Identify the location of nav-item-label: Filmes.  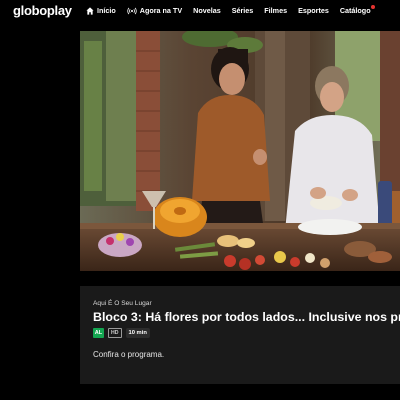
(276, 10).